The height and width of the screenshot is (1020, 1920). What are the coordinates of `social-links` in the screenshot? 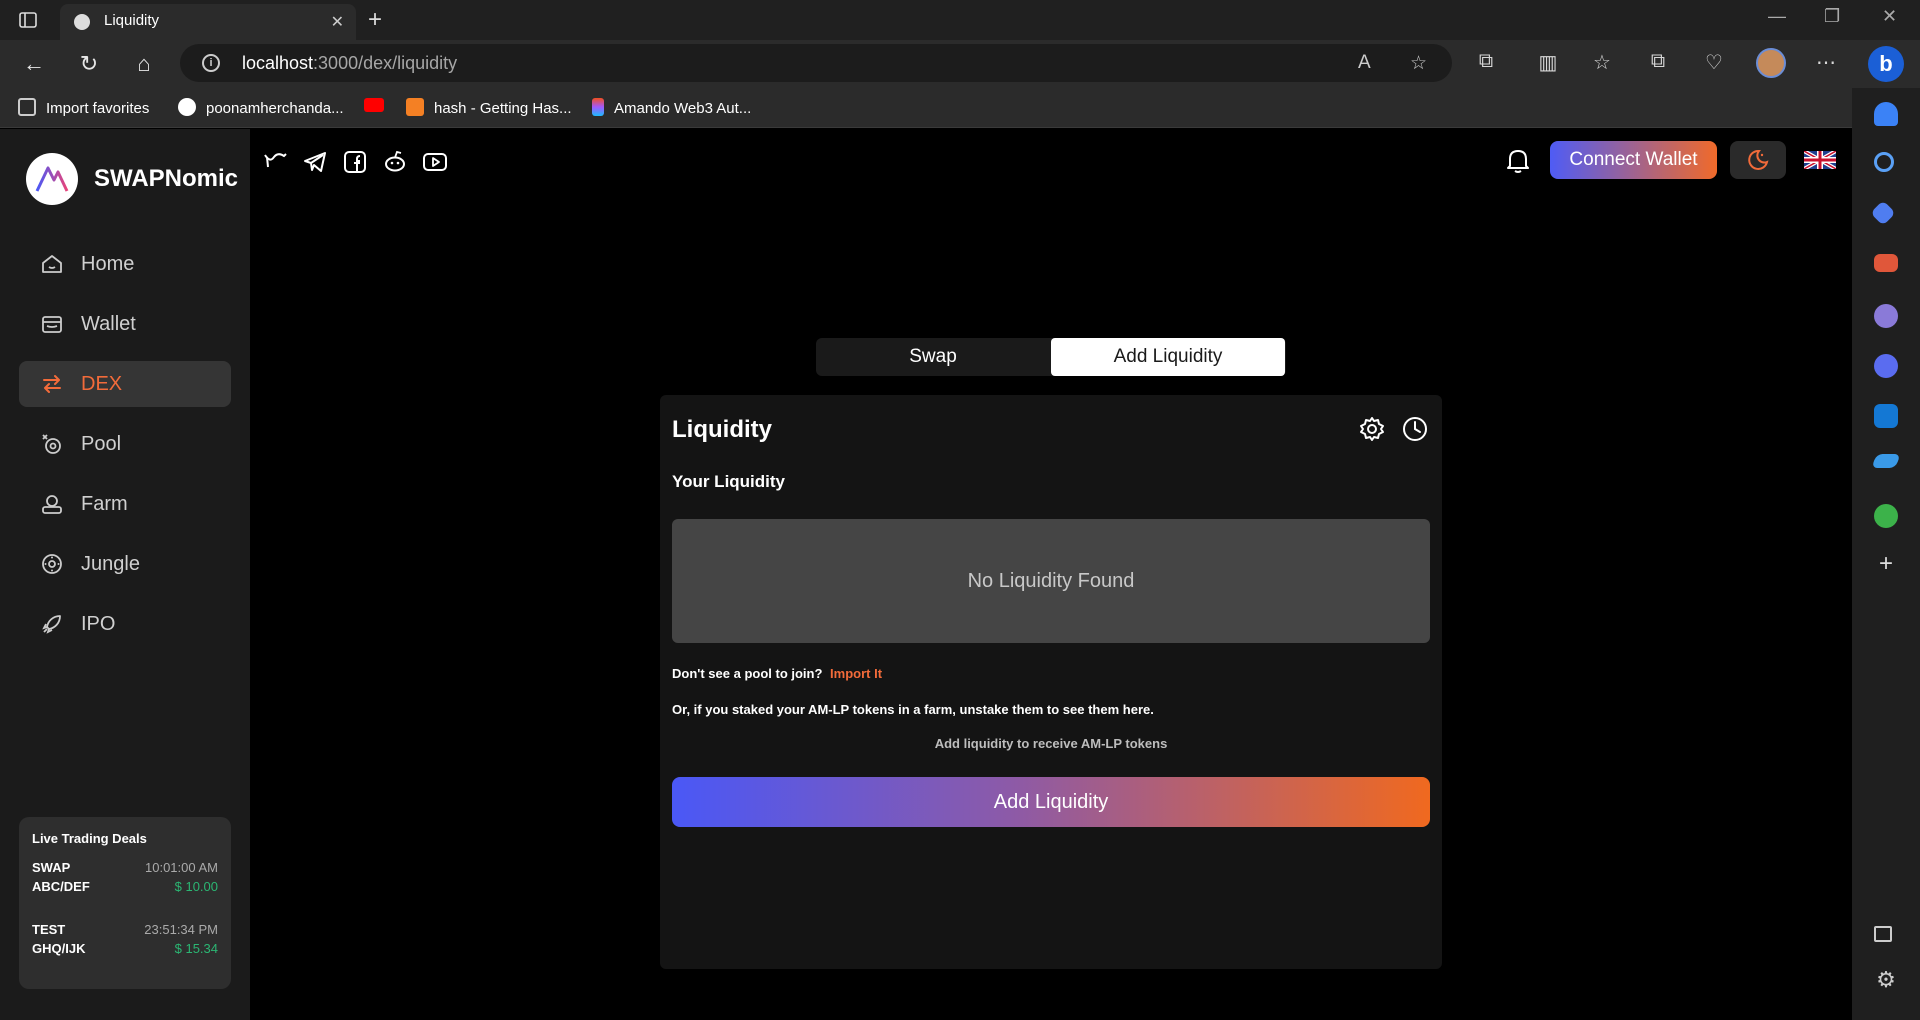 It's located at (355, 162).